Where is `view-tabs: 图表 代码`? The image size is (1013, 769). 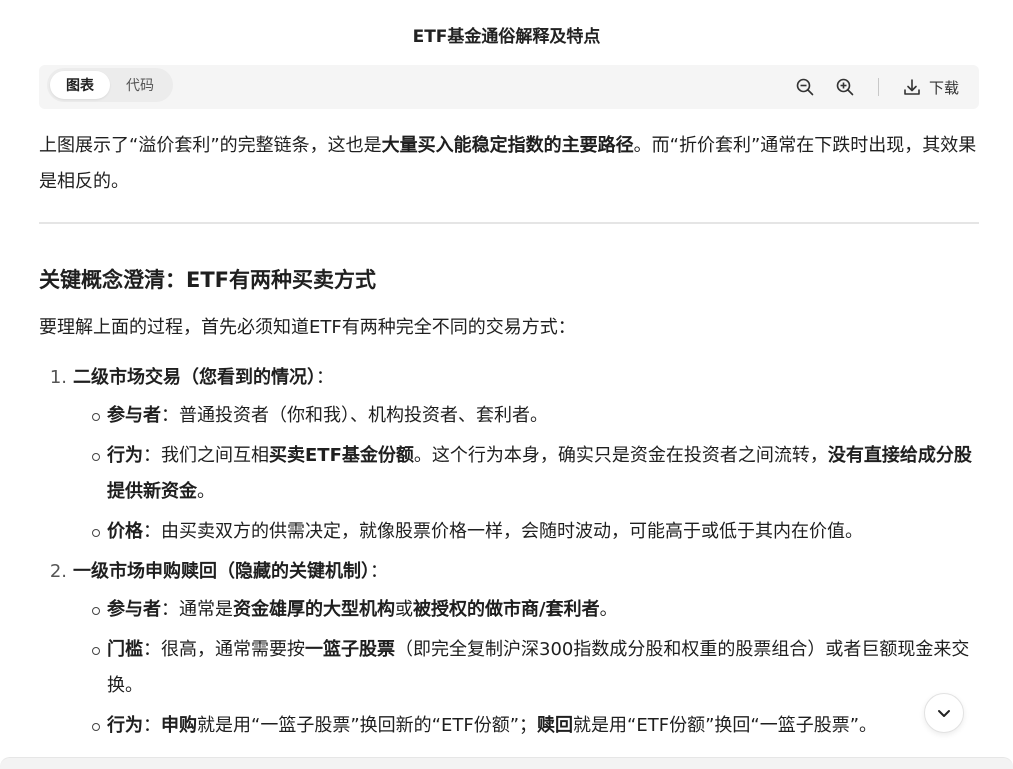
view-tabs: 图表 代码 is located at coordinates (110, 85).